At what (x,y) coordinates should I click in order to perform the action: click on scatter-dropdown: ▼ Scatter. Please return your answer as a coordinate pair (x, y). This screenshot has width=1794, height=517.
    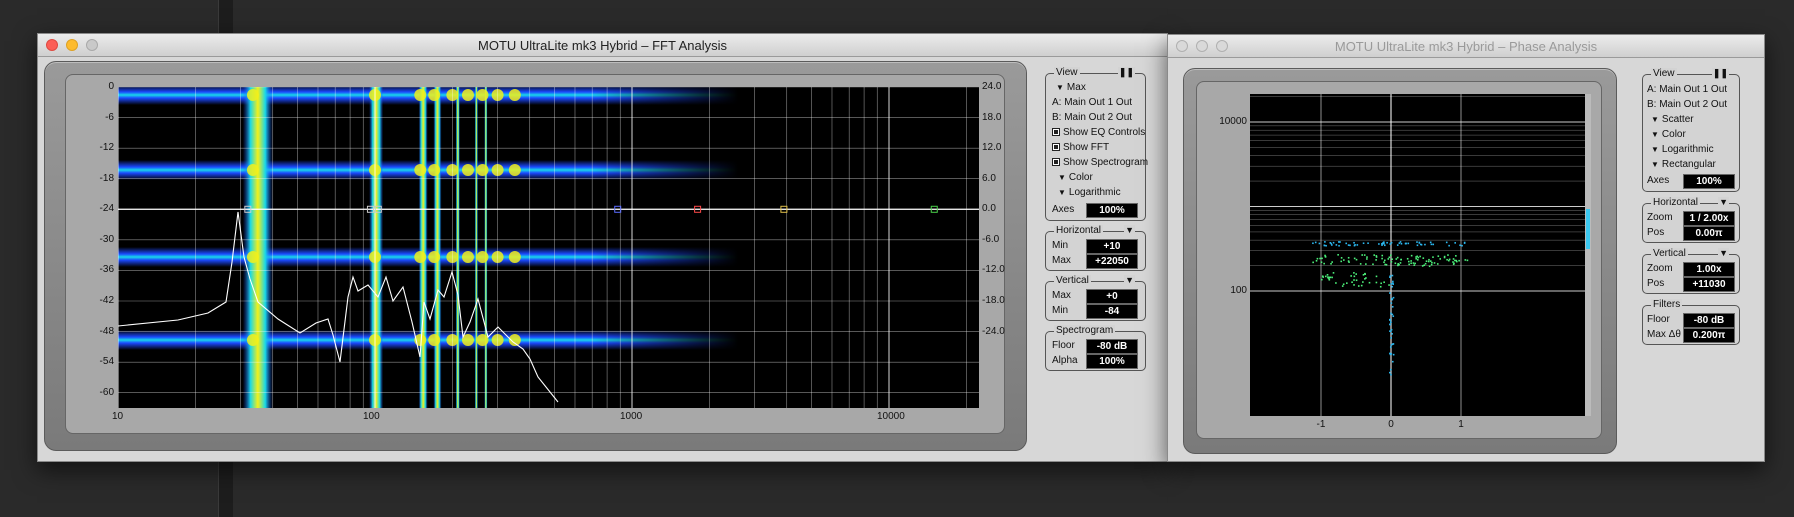
    Looking at the image, I should click on (1672, 119).